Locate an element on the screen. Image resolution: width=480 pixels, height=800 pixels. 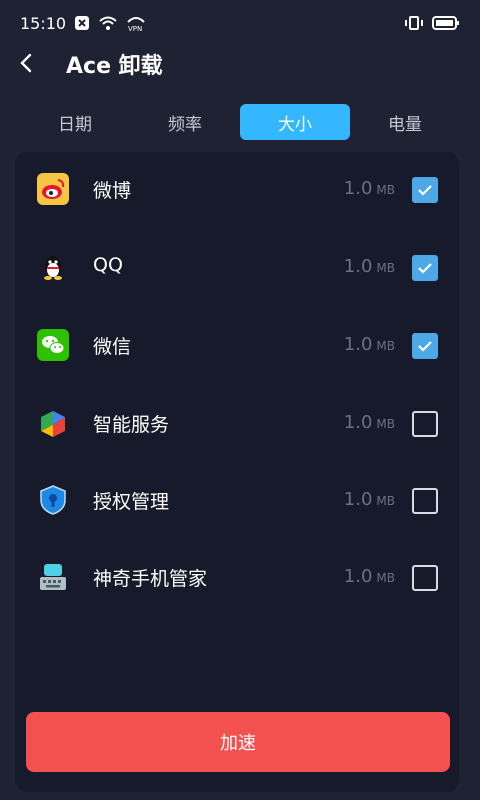
app-name: 微信 is located at coordinates (112, 347).